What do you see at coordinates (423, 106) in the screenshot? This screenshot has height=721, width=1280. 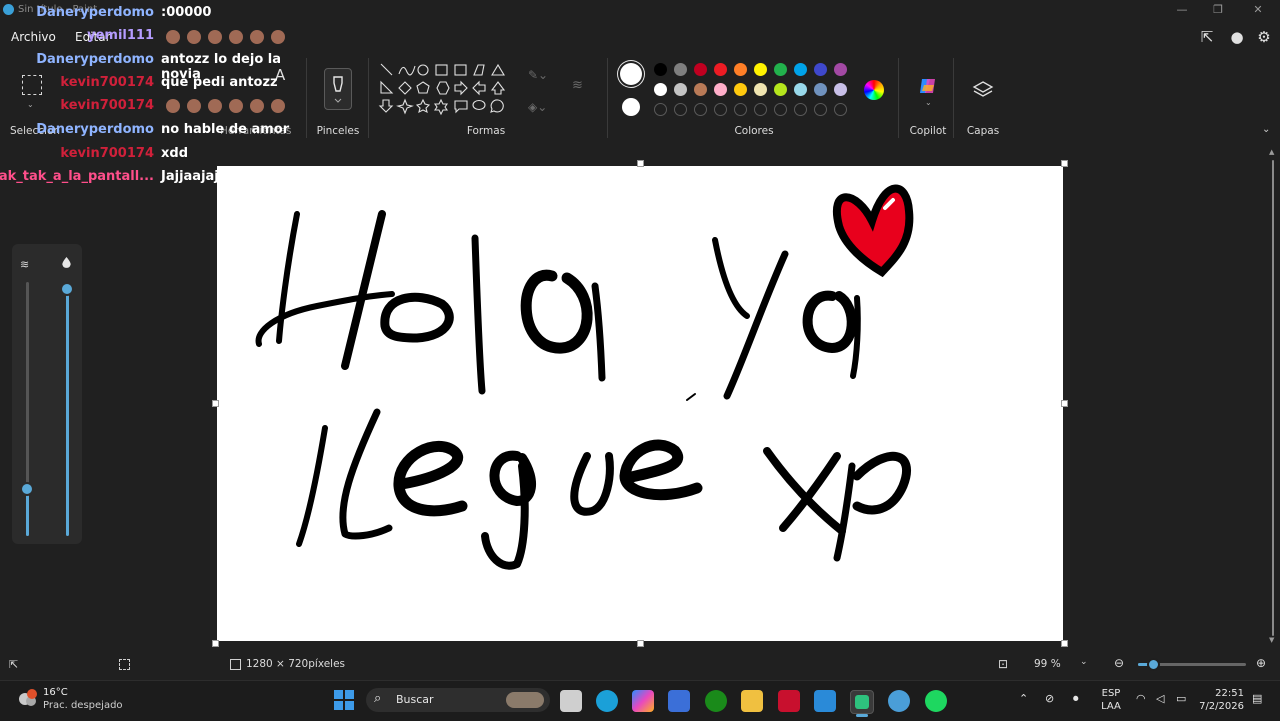 I see `five-point-star-icon` at bounding box center [423, 106].